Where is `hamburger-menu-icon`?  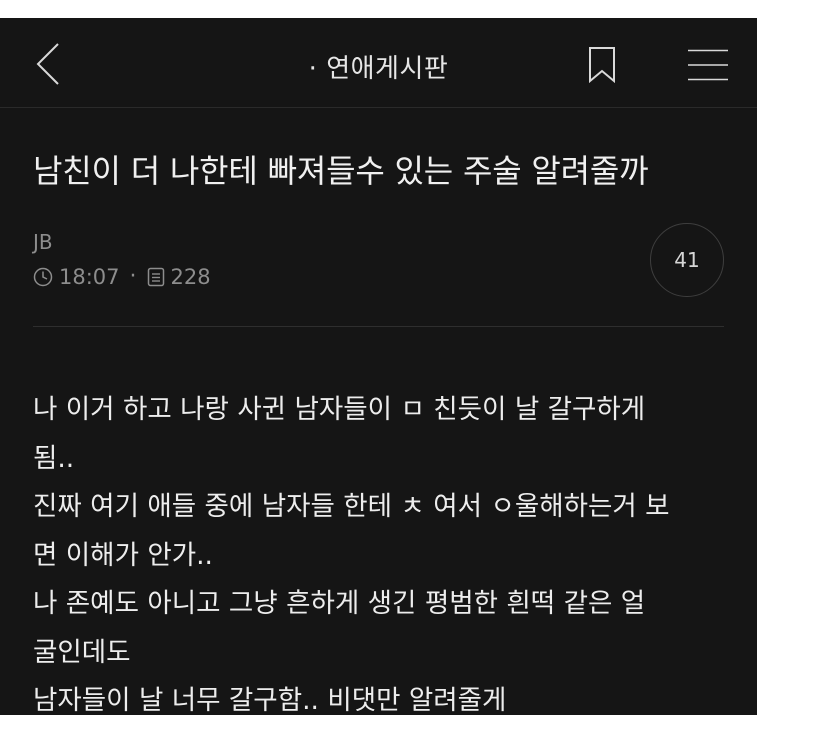 hamburger-menu-icon is located at coordinates (708, 65).